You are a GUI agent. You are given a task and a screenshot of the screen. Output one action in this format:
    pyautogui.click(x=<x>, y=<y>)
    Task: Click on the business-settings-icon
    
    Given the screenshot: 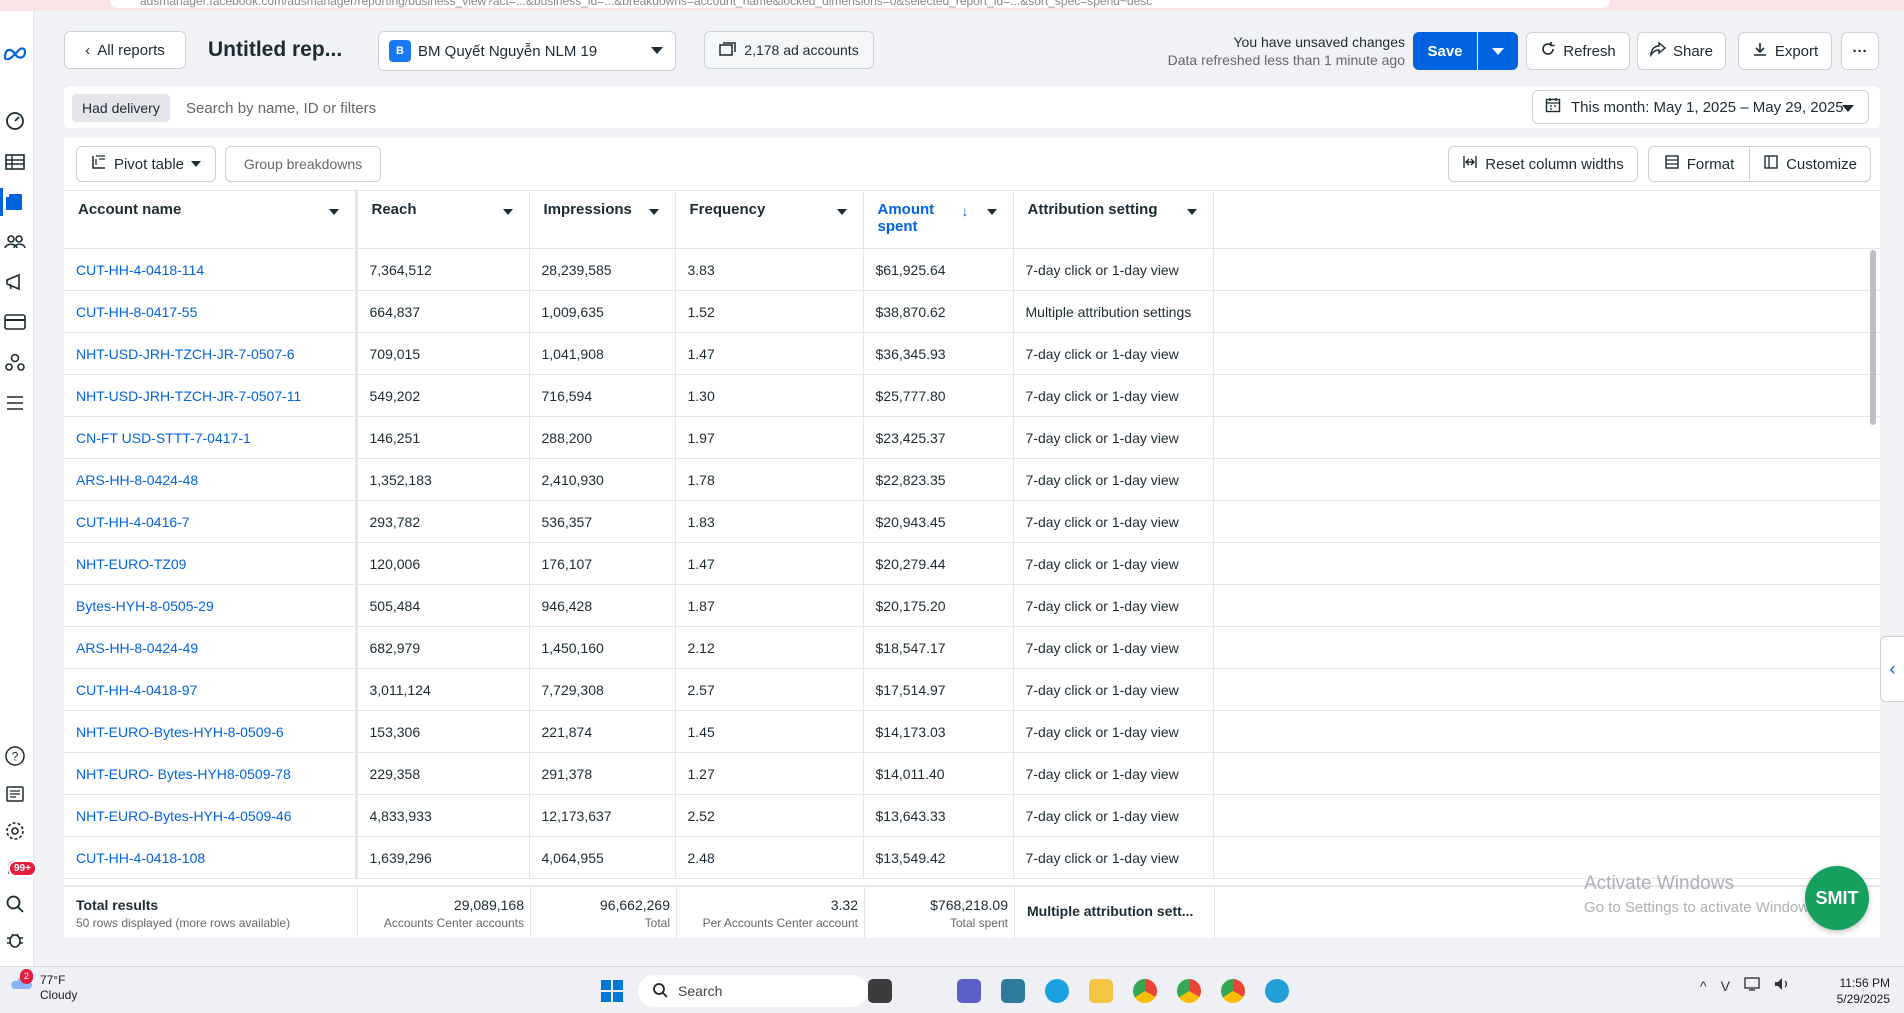 What is the action you would take?
    pyautogui.click(x=15, y=362)
    